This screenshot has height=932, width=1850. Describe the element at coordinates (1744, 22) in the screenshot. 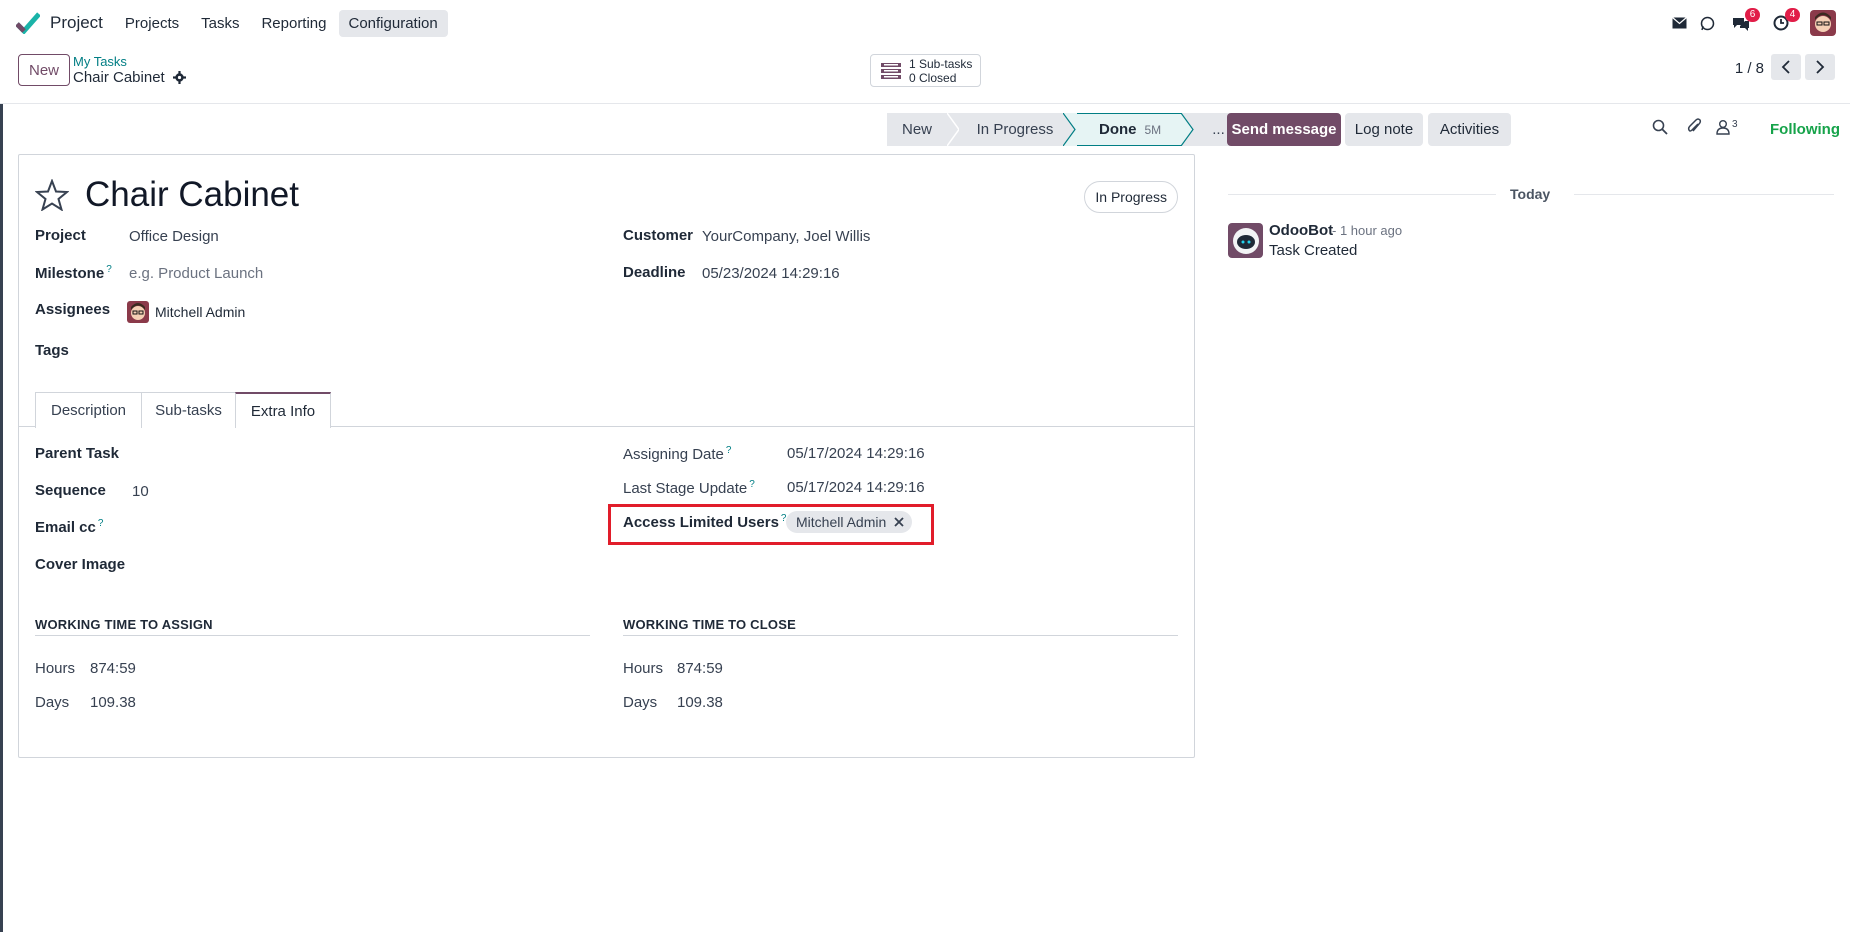

I see `chat-icon: 6` at that location.